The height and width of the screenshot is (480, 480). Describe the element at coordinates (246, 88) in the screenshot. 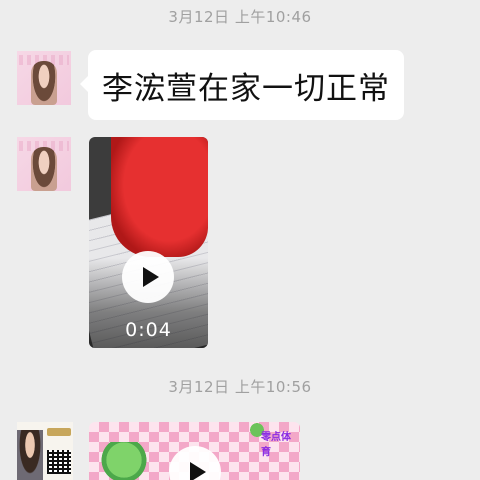

I see `message-text: 李浤萱在家一切正常` at that location.